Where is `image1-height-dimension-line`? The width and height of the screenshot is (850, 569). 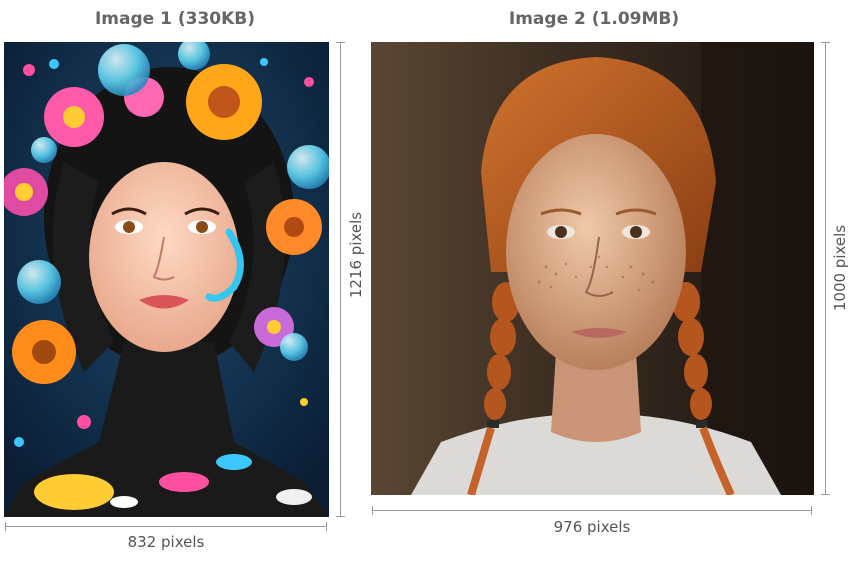 image1-height-dimension-line is located at coordinates (341, 279).